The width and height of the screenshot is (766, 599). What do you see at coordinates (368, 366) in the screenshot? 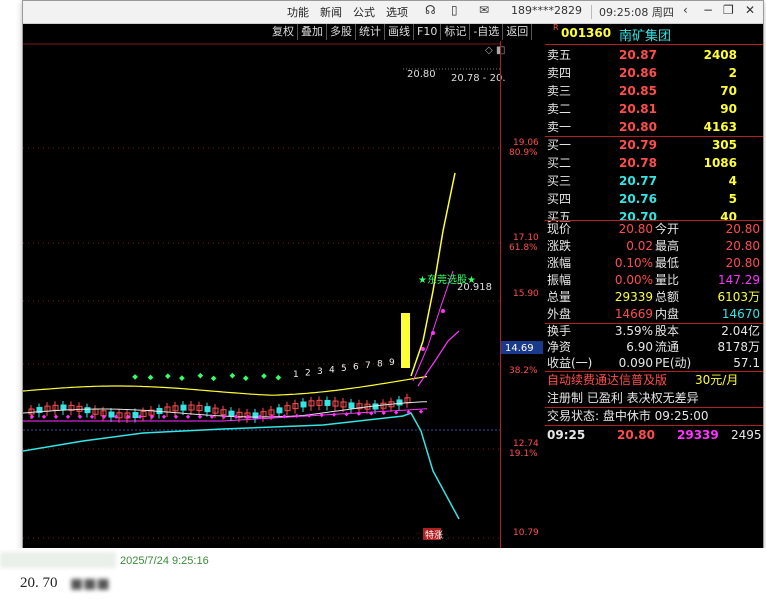
I see `wave-number: 7` at bounding box center [368, 366].